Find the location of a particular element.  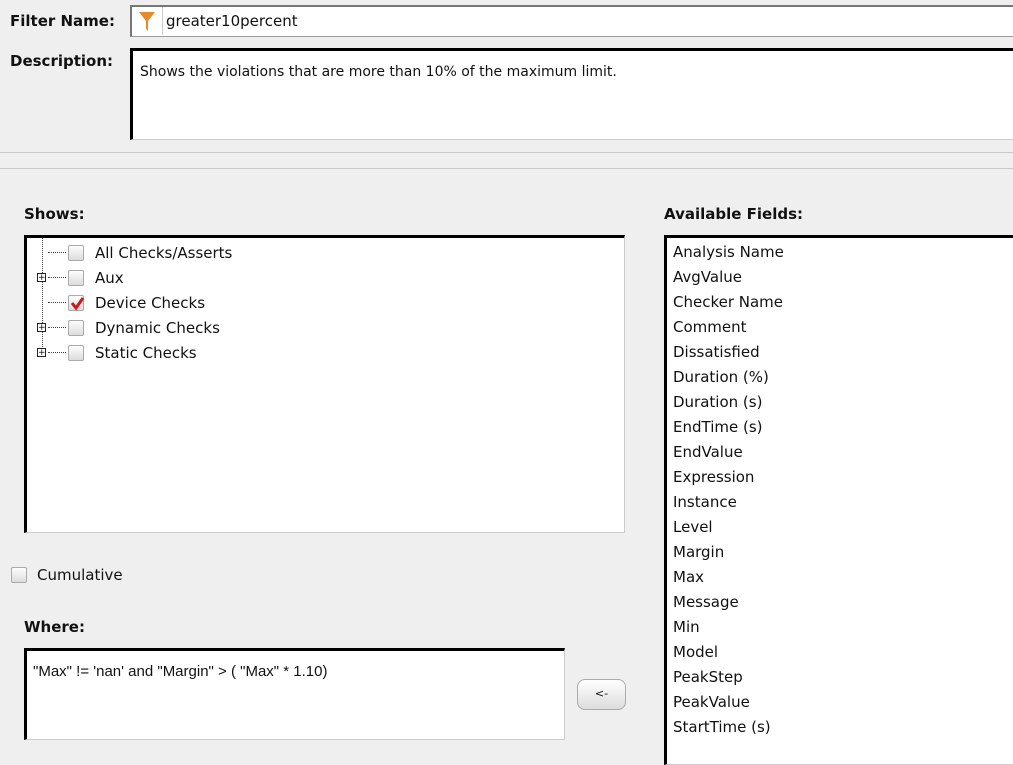

field-item: Comment is located at coordinates (840, 327).